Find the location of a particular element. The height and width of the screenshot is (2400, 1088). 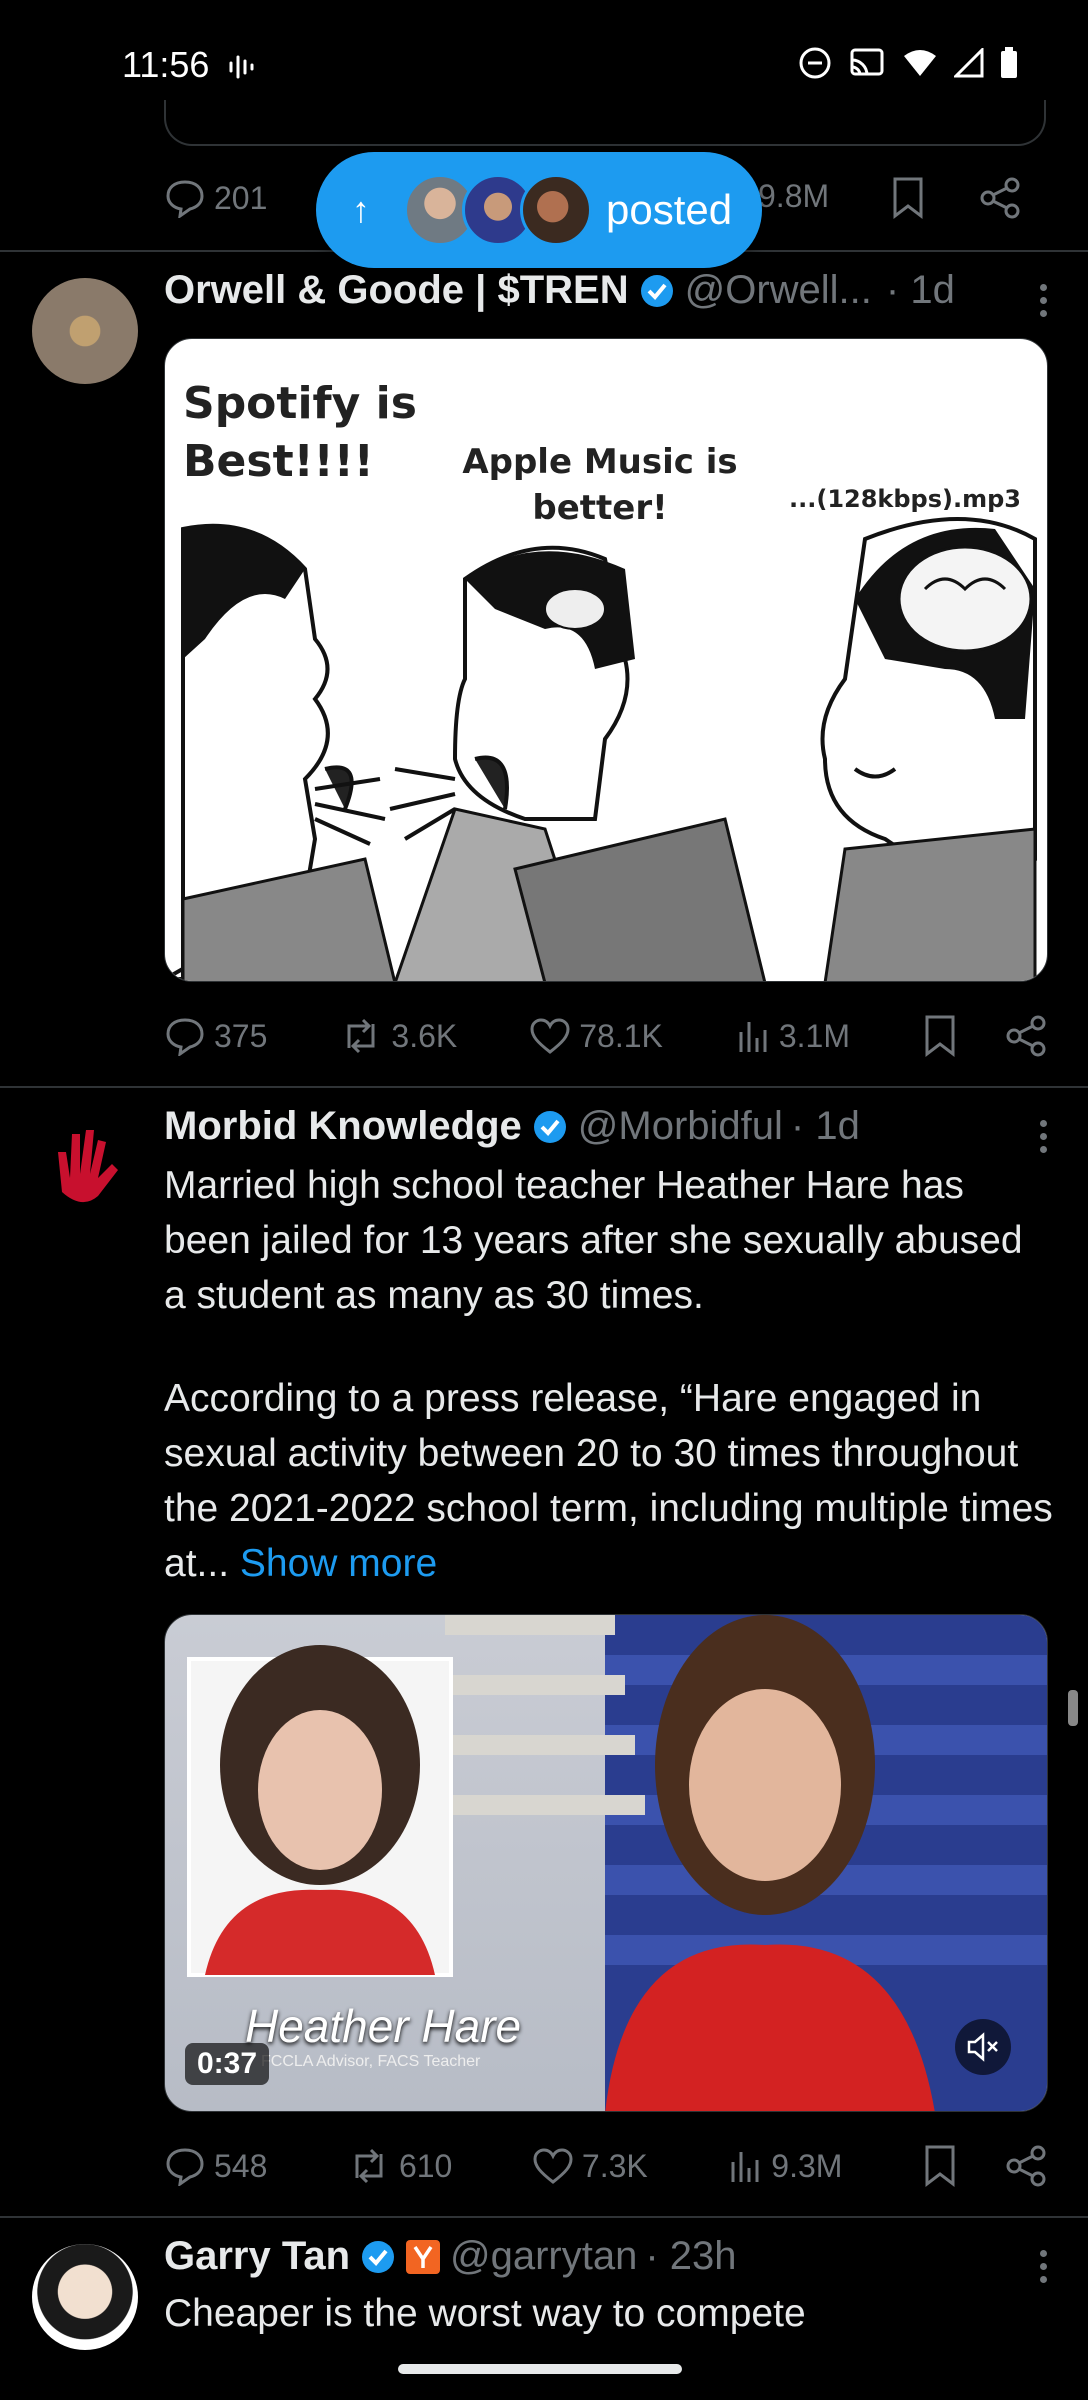

tweet-actions: 548 610 7.3K 9.3M is located at coordinates (606, 2166).